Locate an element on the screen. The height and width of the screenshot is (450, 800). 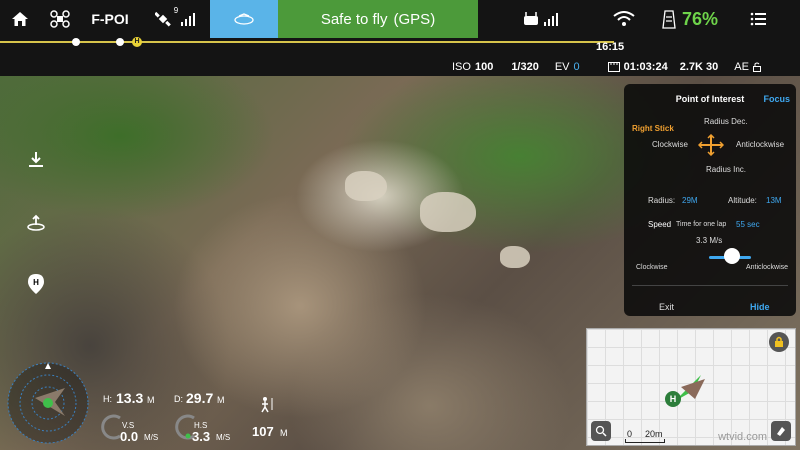
slider-anticlockwise-label: Anticlockwise is located at coordinates (767, 267).